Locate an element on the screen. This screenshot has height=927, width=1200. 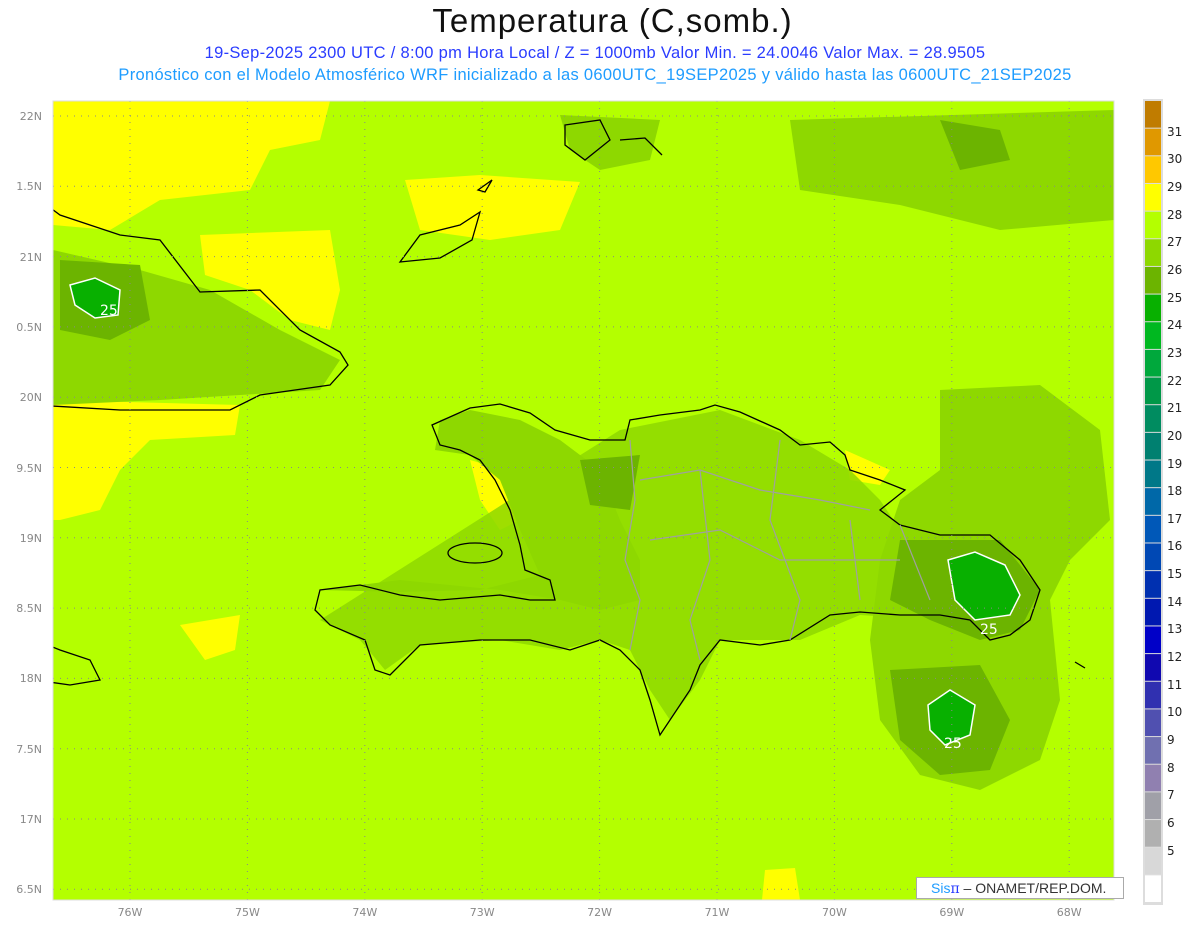
lon-label: 71W is located at coordinates (717, 912).